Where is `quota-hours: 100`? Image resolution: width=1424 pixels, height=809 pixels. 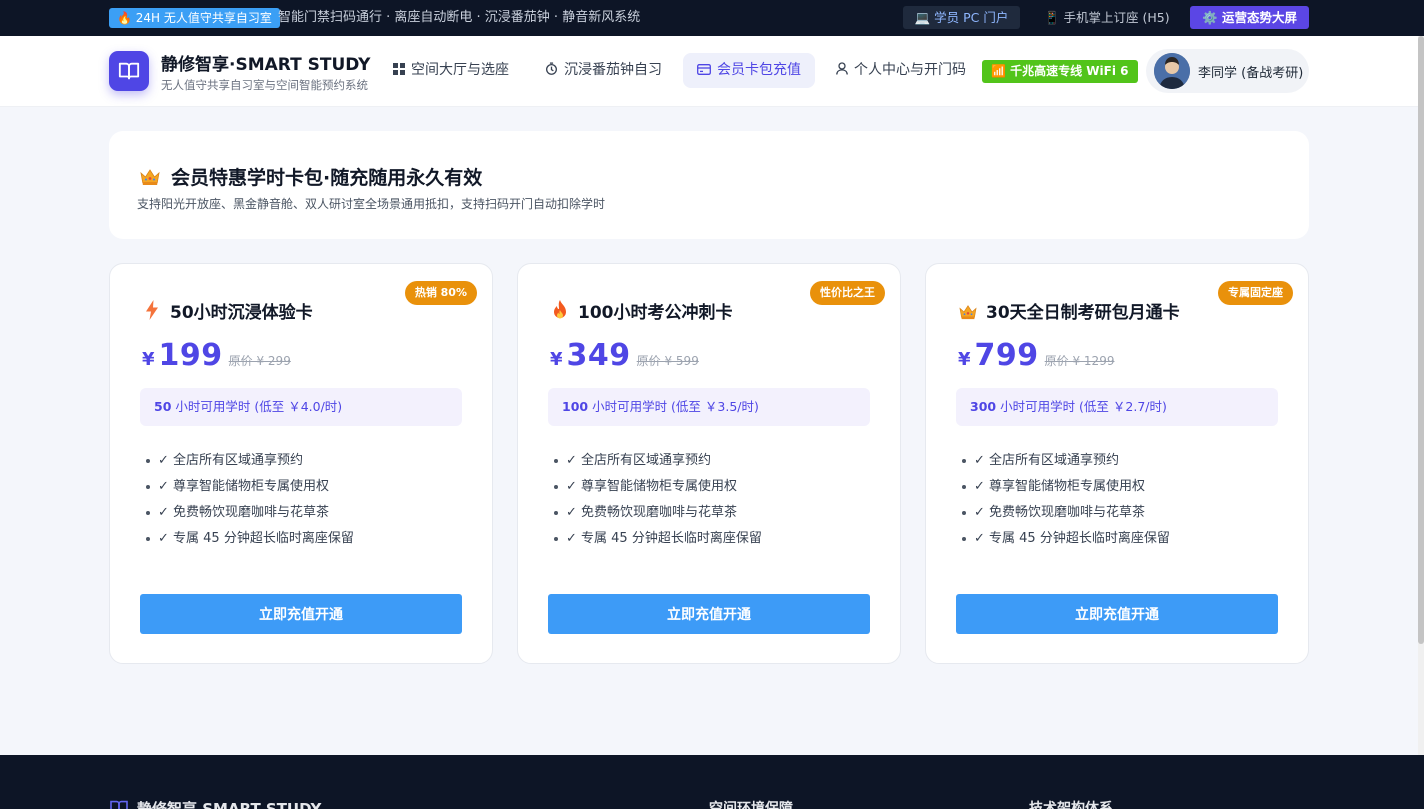 quota-hours: 100 is located at coordinates (575, 406).